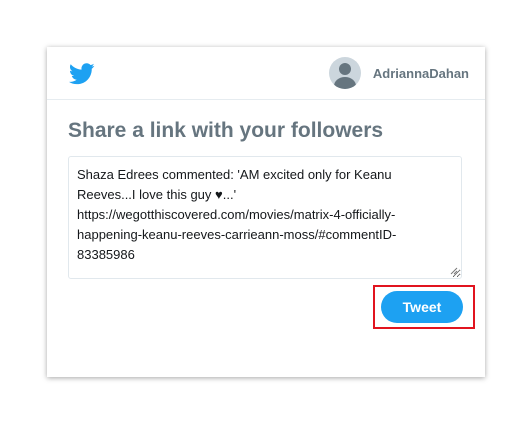 This screenshot has width=530, height=423. What do you see at coordinates (421, 73) in the screenshot?
I see `username-label: AdriannaDahan` at bounding box center [421, 73].